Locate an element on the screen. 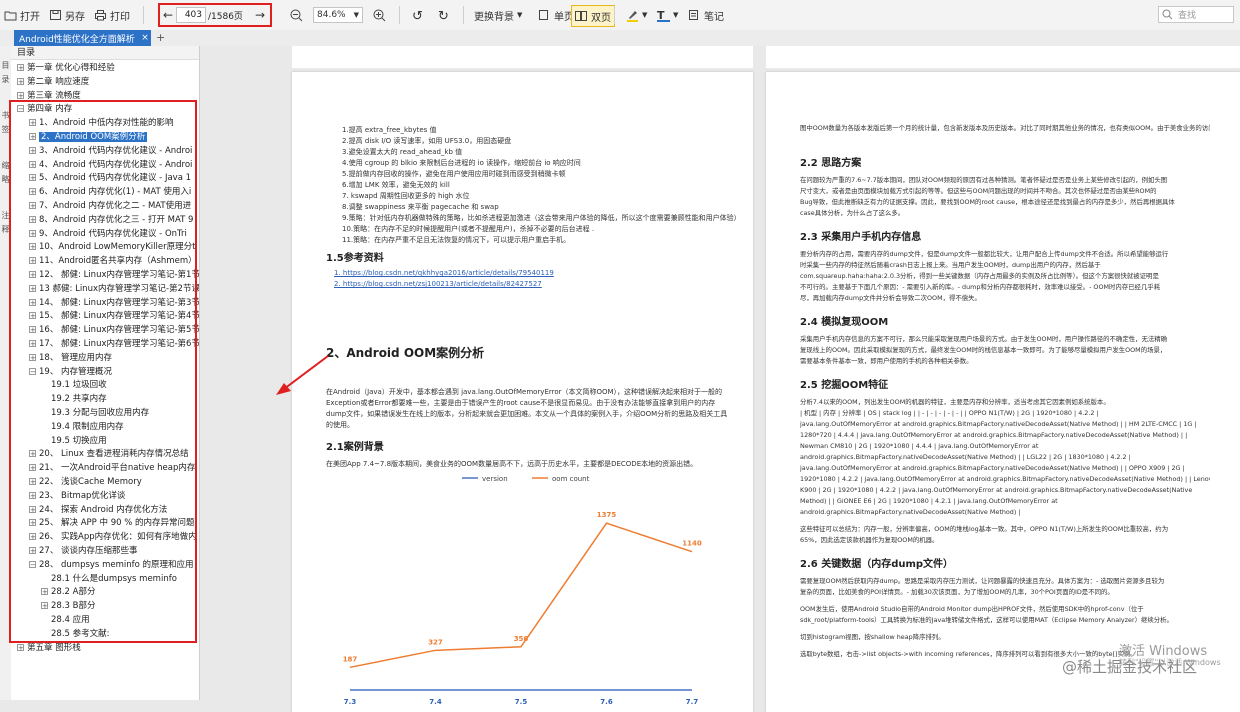 This screenshot has height=712, width=1240. rotate-left-button: ↺ is located at coordinates (420, 15).